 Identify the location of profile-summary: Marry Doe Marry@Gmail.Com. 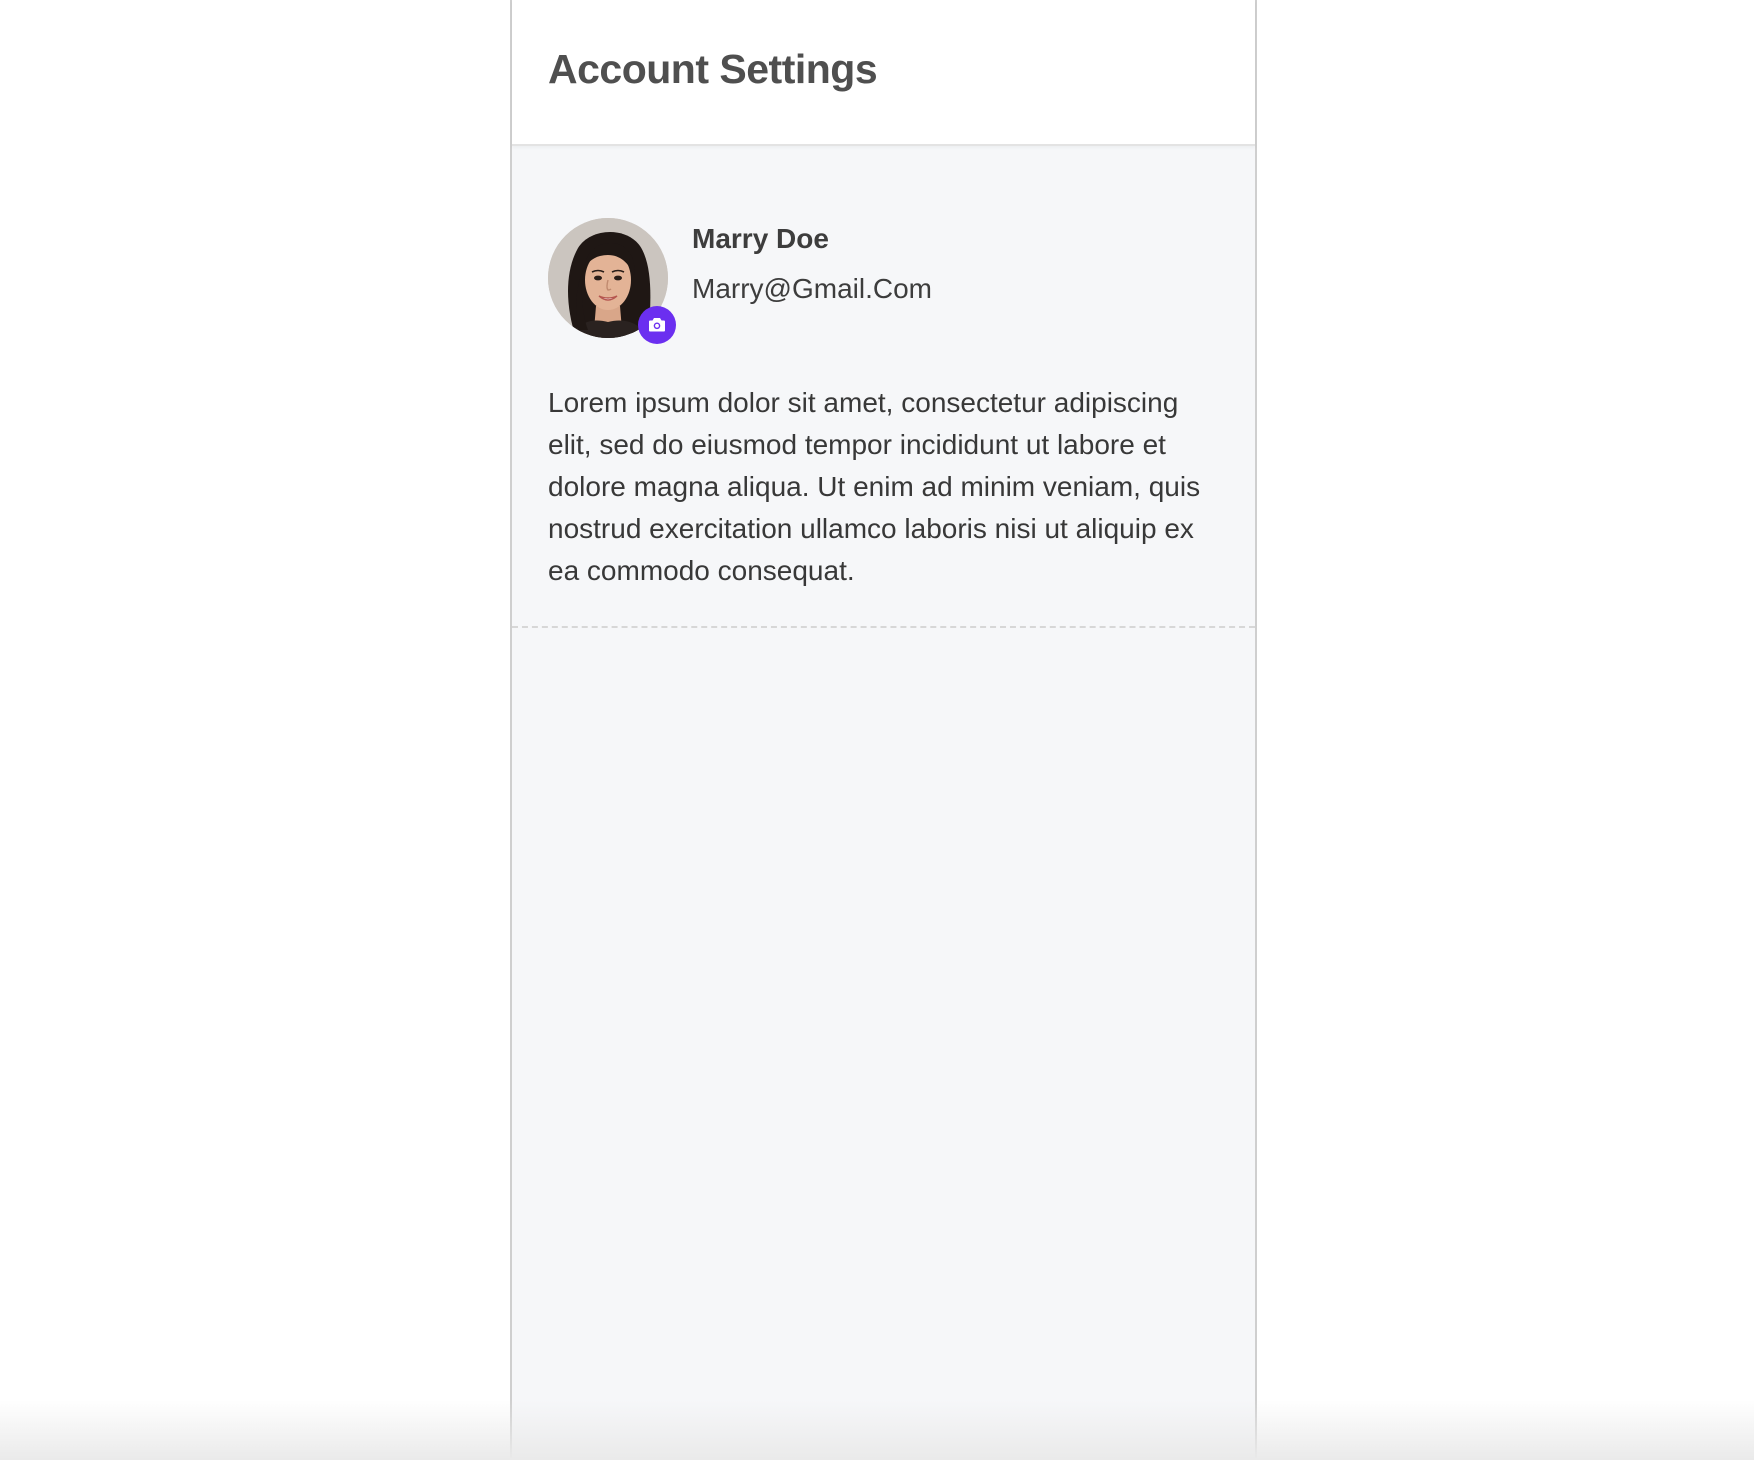
(883, 281).